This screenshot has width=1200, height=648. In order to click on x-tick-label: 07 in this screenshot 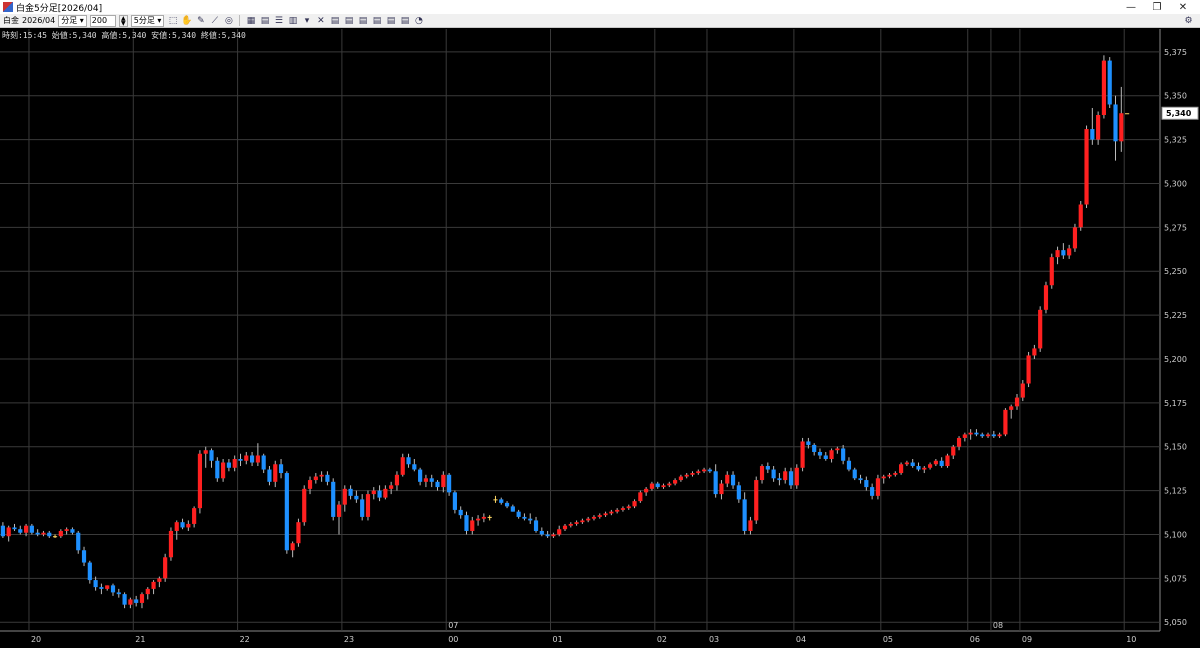, I will do `click(453, 625)`.